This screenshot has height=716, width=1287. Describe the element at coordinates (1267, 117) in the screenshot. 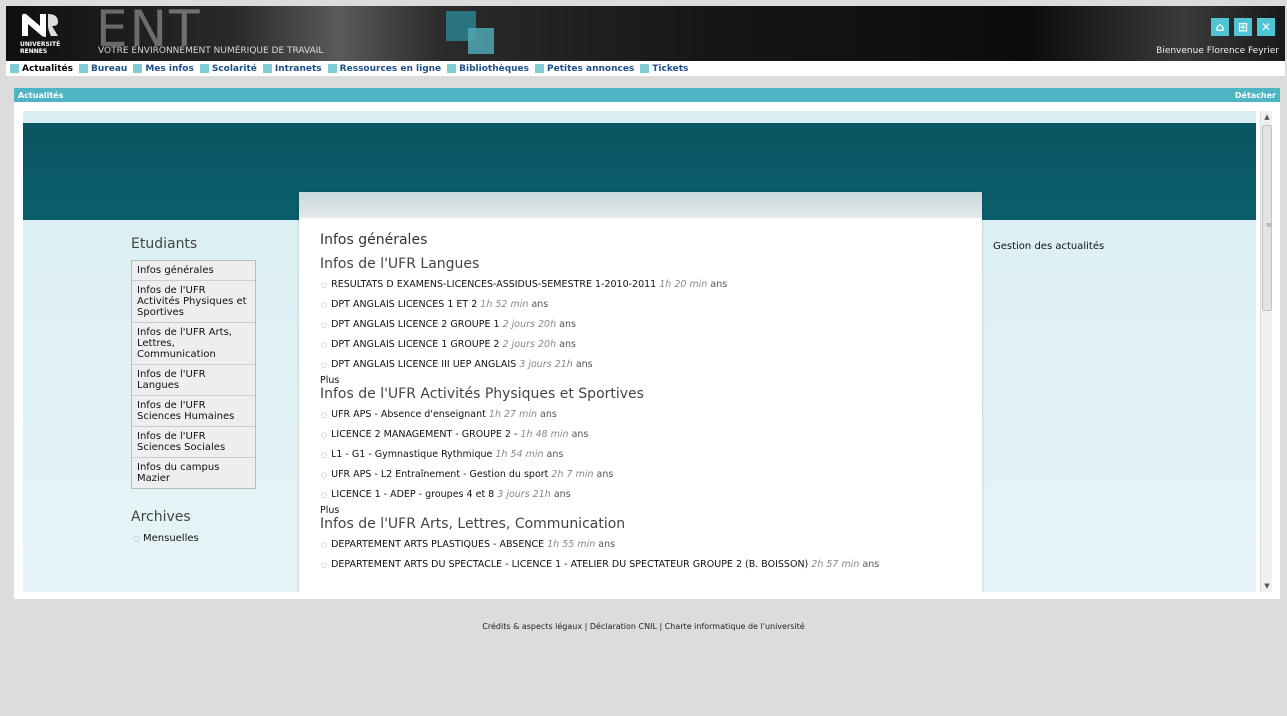

I see `scroll-up-icon: ▲` at that location.